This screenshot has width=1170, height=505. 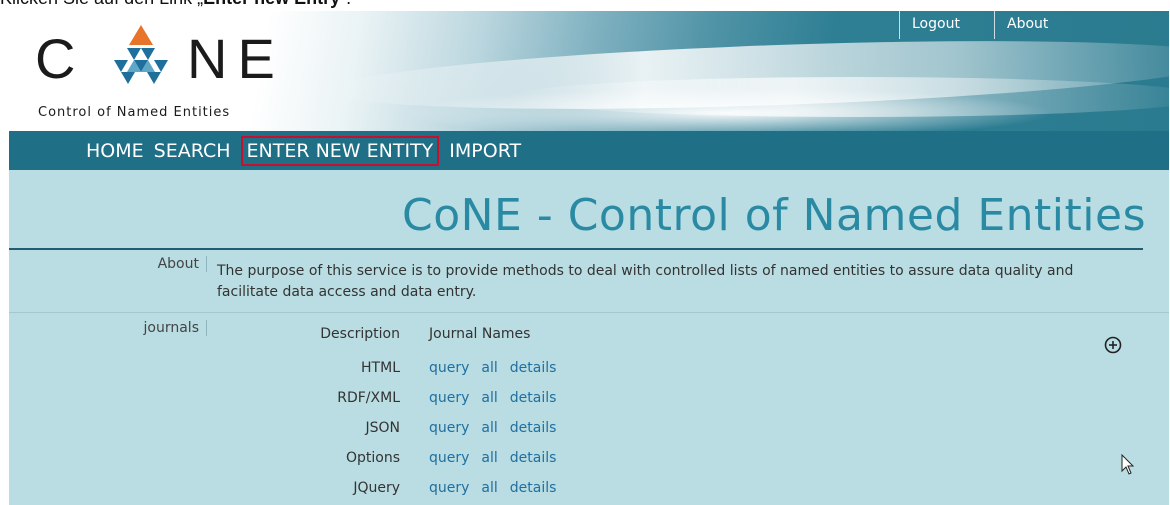 I want to click on format-name: RDF/XML, so click(x=368, y=398).